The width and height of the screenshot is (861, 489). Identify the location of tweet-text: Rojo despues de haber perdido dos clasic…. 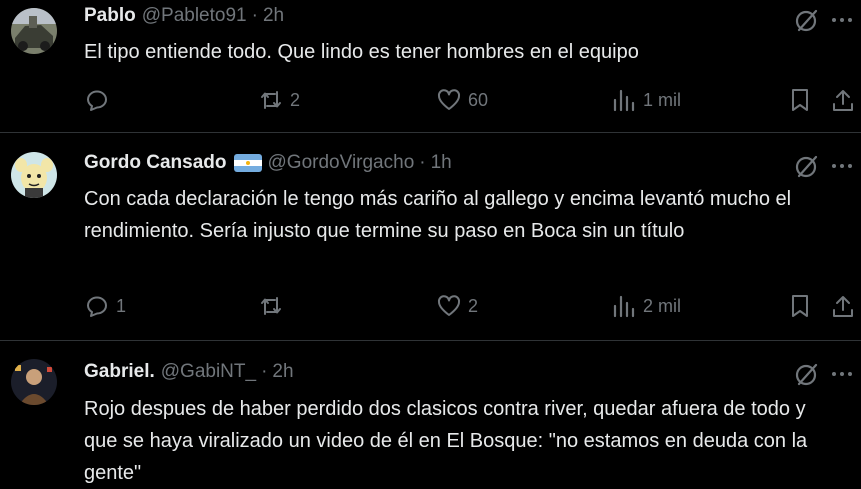
(446, 441).